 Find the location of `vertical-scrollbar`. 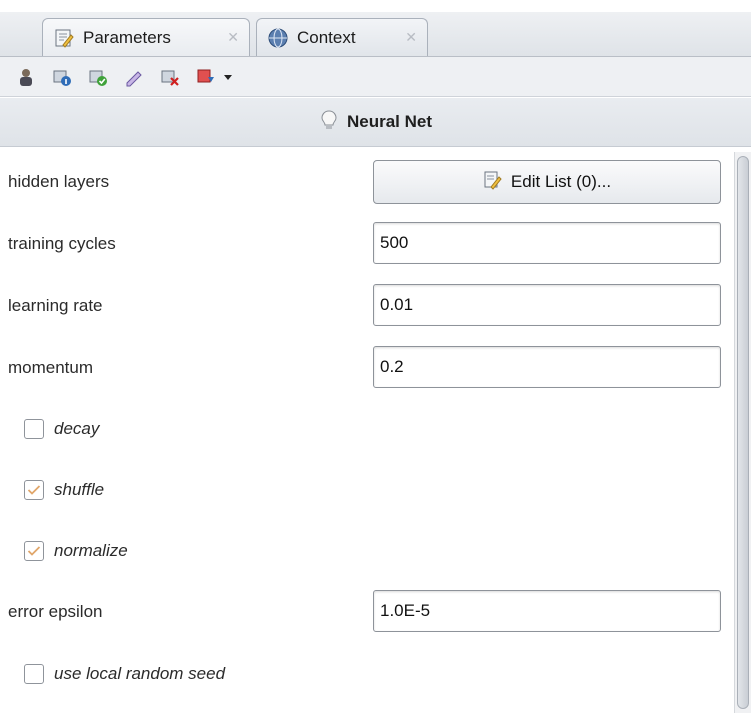

vertical-scrollbar is located at coordinates (742, 432).